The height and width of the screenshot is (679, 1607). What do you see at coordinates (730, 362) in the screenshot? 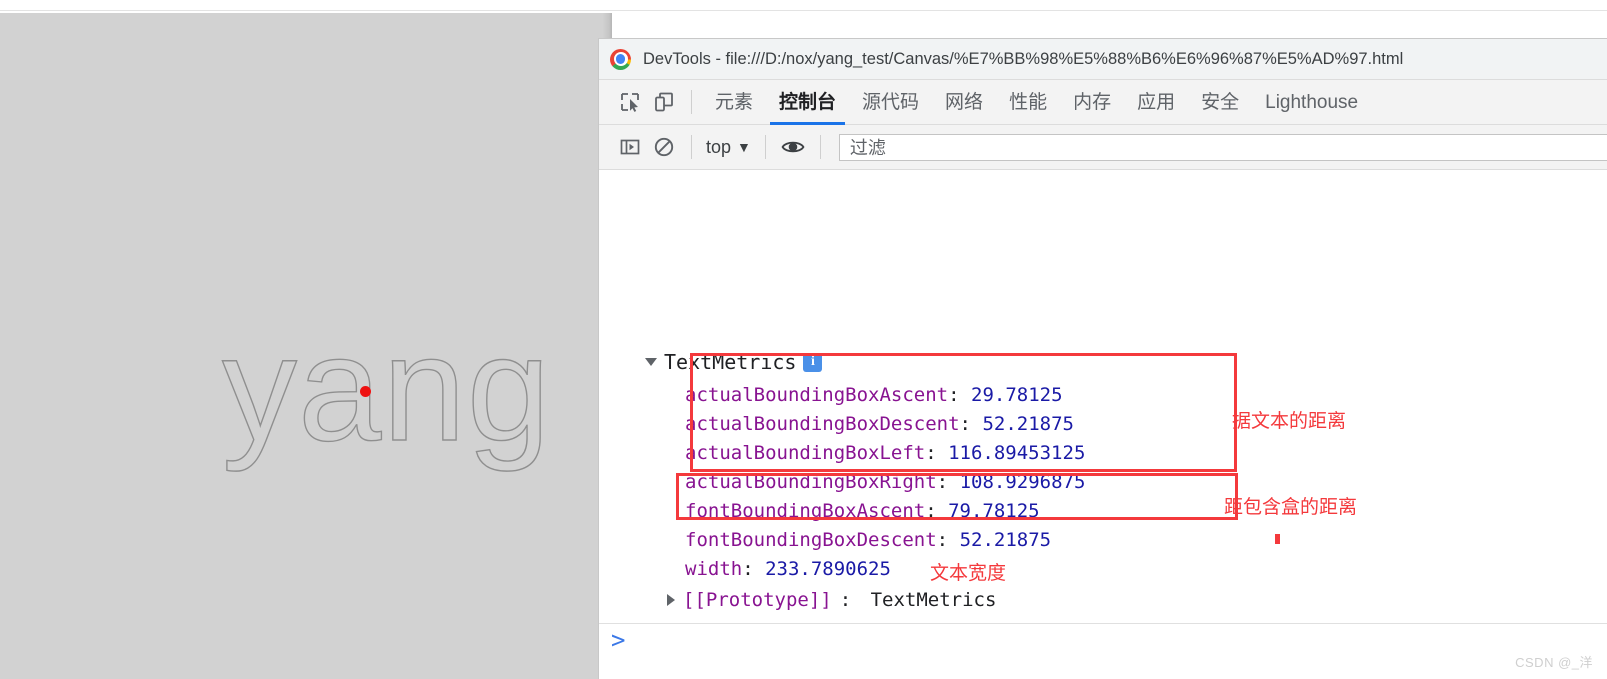
I see `textmetrics-label: TextMetrics` at bounding box center [730, 362].